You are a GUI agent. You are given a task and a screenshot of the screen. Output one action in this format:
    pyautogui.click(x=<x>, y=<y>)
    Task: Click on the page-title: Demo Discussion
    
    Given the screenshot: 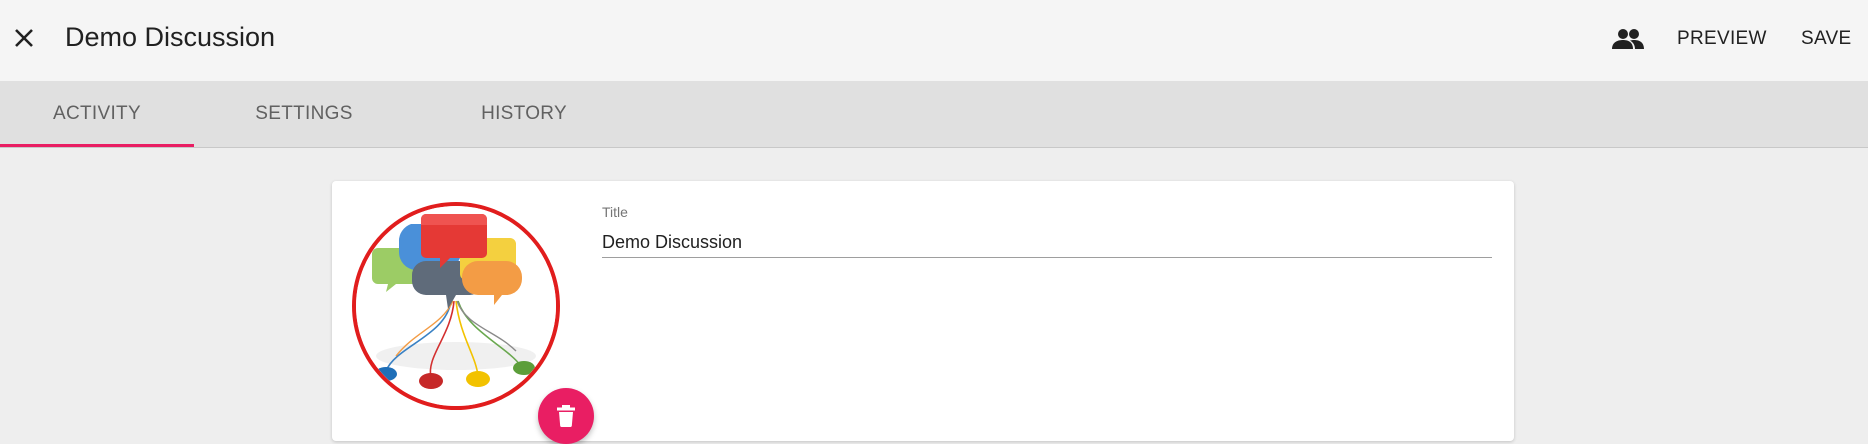 What is the action you would take?
    pyautogui.click(x=170, y=37)
    